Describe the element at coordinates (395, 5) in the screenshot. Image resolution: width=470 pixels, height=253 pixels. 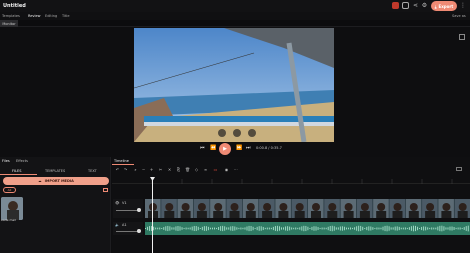
I see `record-icon` at that location.